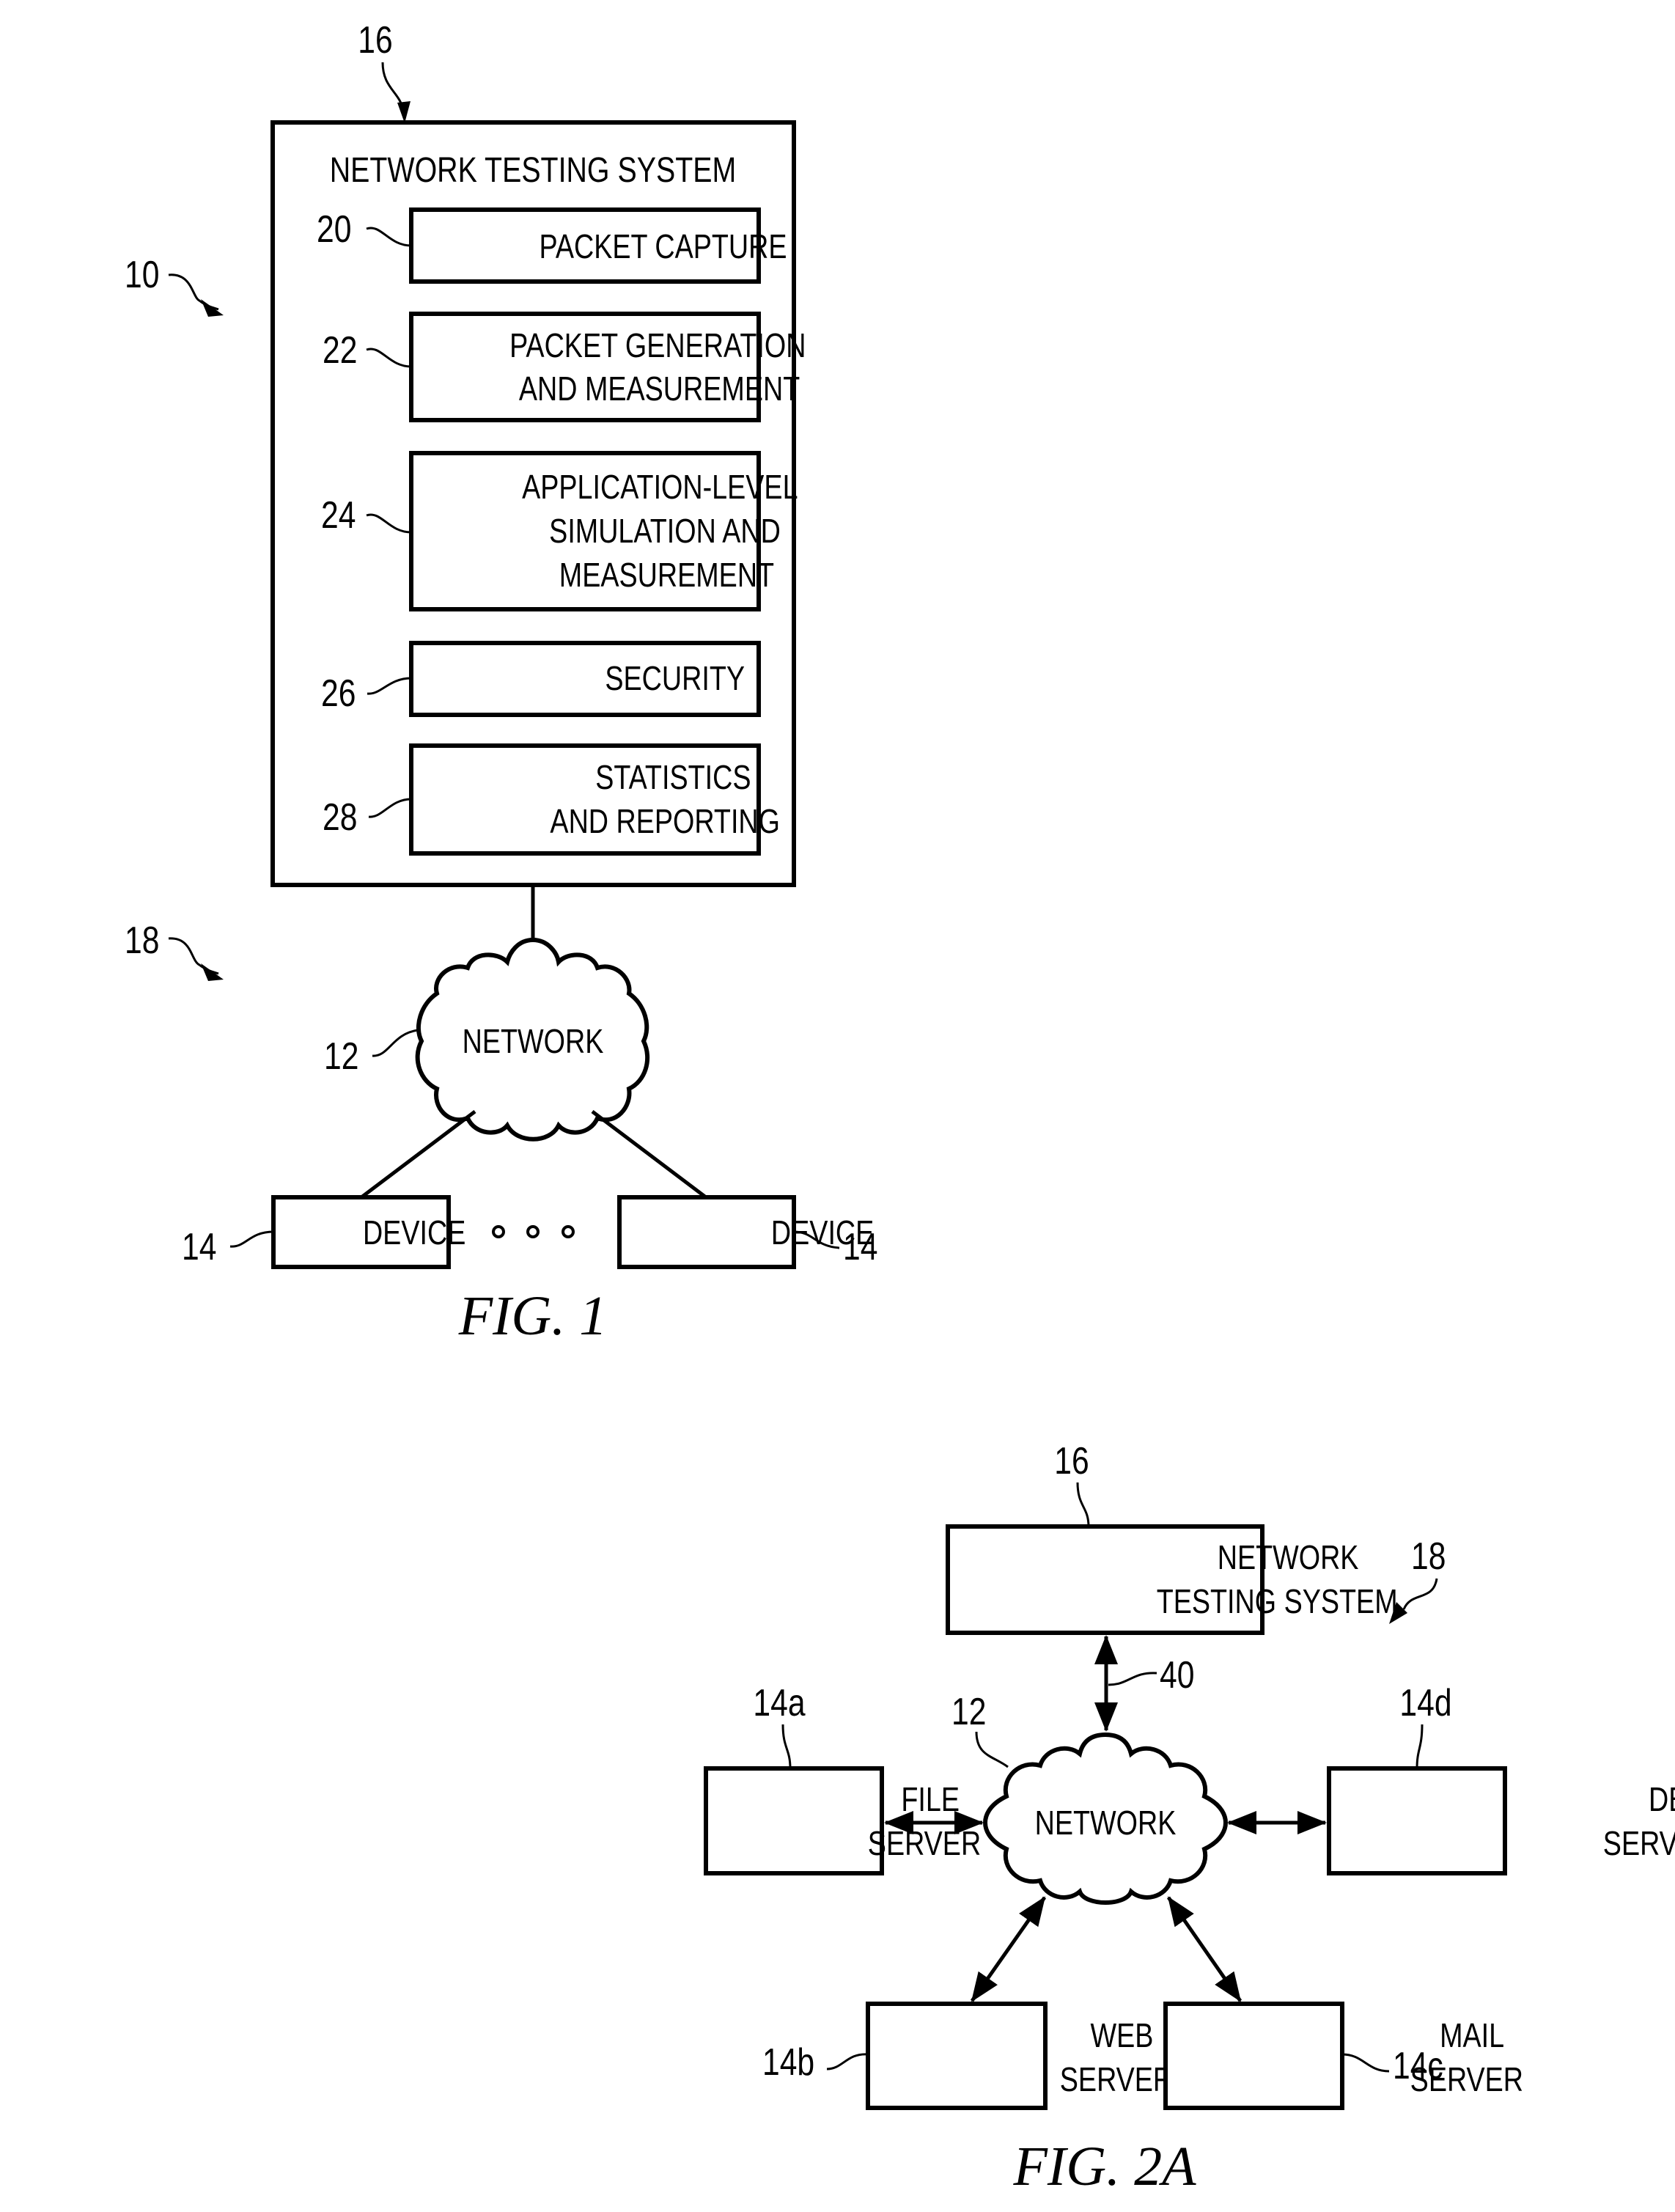 The image size is (1675, 2212). Describe the element at coordinates (212, 308) in the screenshot. I see `ref-10-arrowhead` at that location.